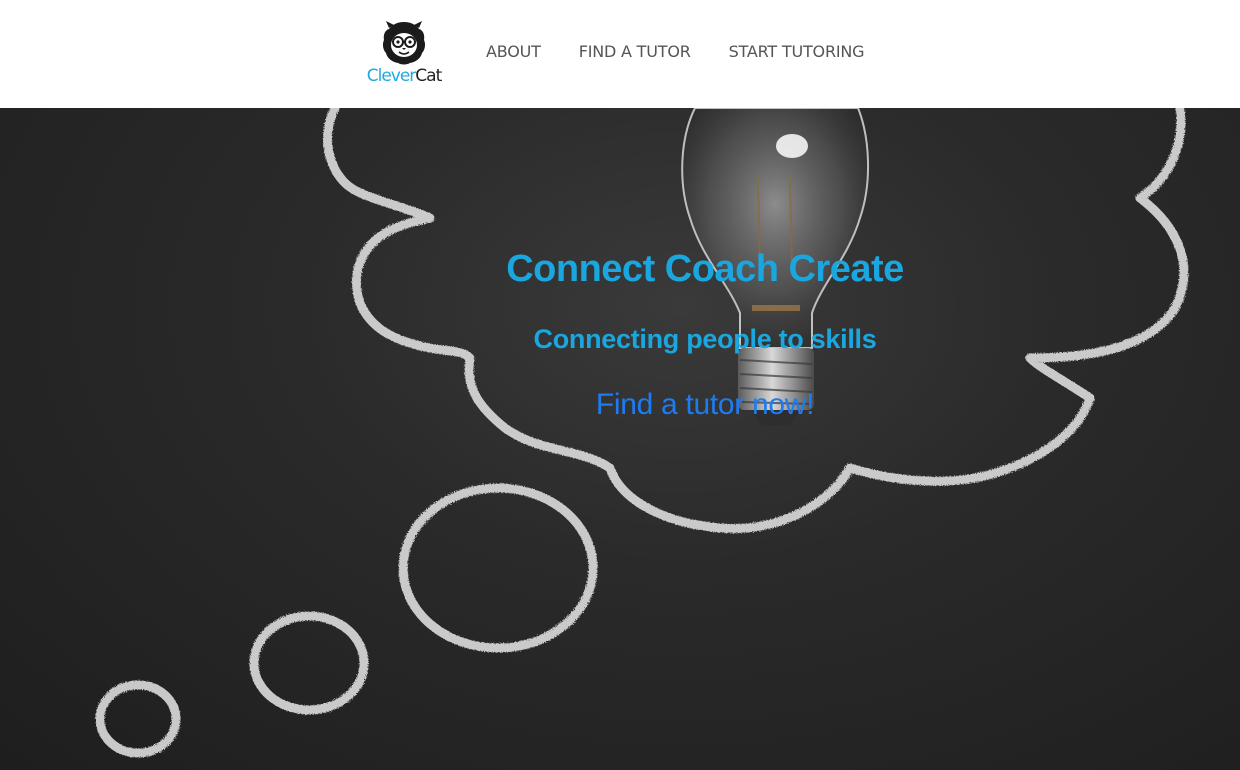  What do you see at coordinates (404, 43) in the screenshot?
I see `cat-with-glasses-icon` at bounding box center [404, 43].